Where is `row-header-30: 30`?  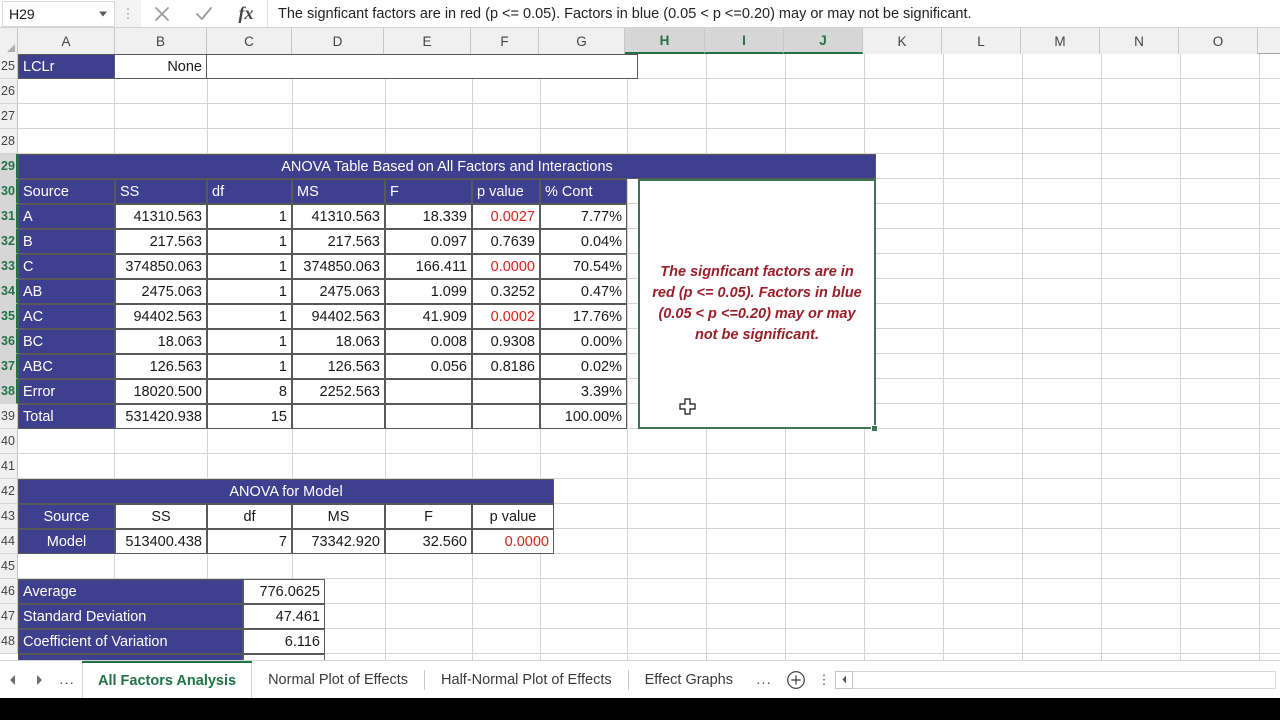
row-header-30: 30 is located at coordinates (9, 191).